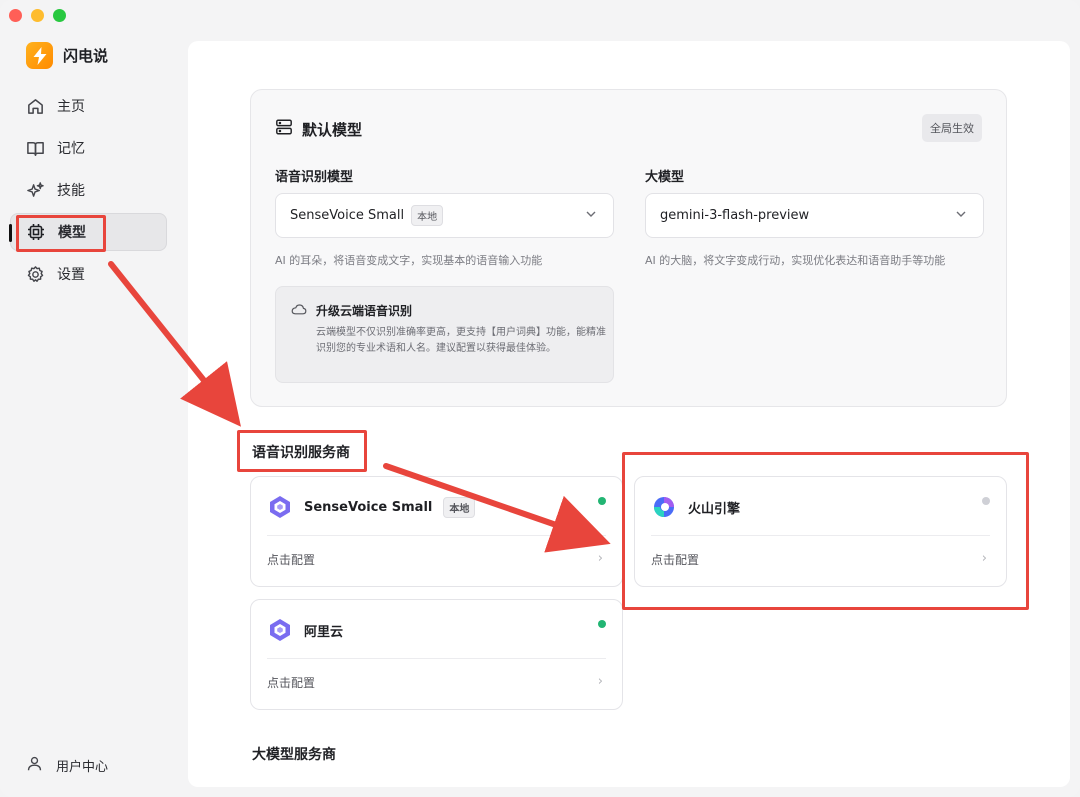 The width and height of the screenshot is (1080, 797). I want to click on sidebar-item-label: 主页, so click(71, 107).